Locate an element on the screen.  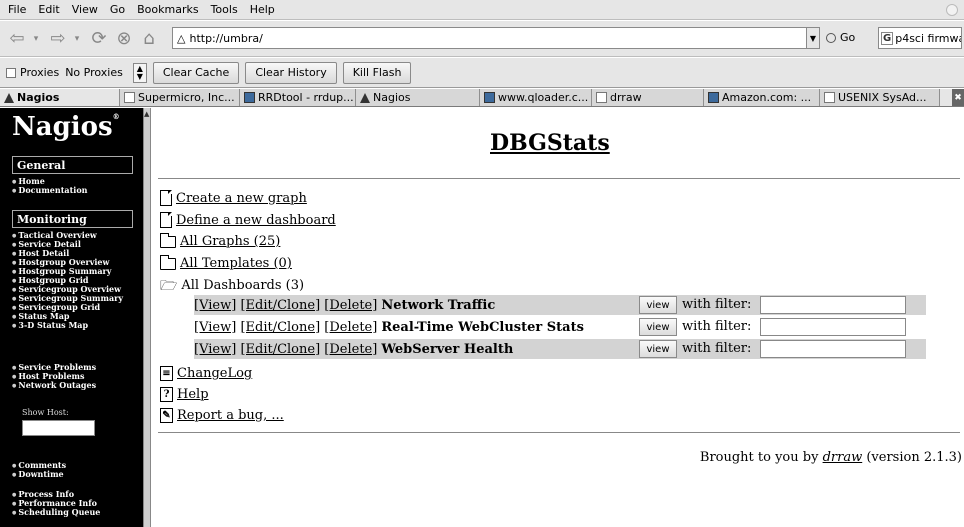
side-link-downtime: Downtime is located at coordinates (37, 475).